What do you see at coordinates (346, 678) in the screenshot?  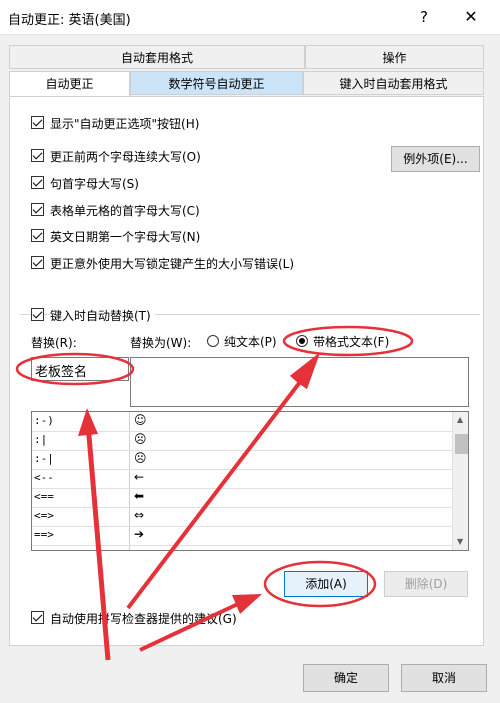 I see `ok-button: 确定` at bounding box center [346, 678].